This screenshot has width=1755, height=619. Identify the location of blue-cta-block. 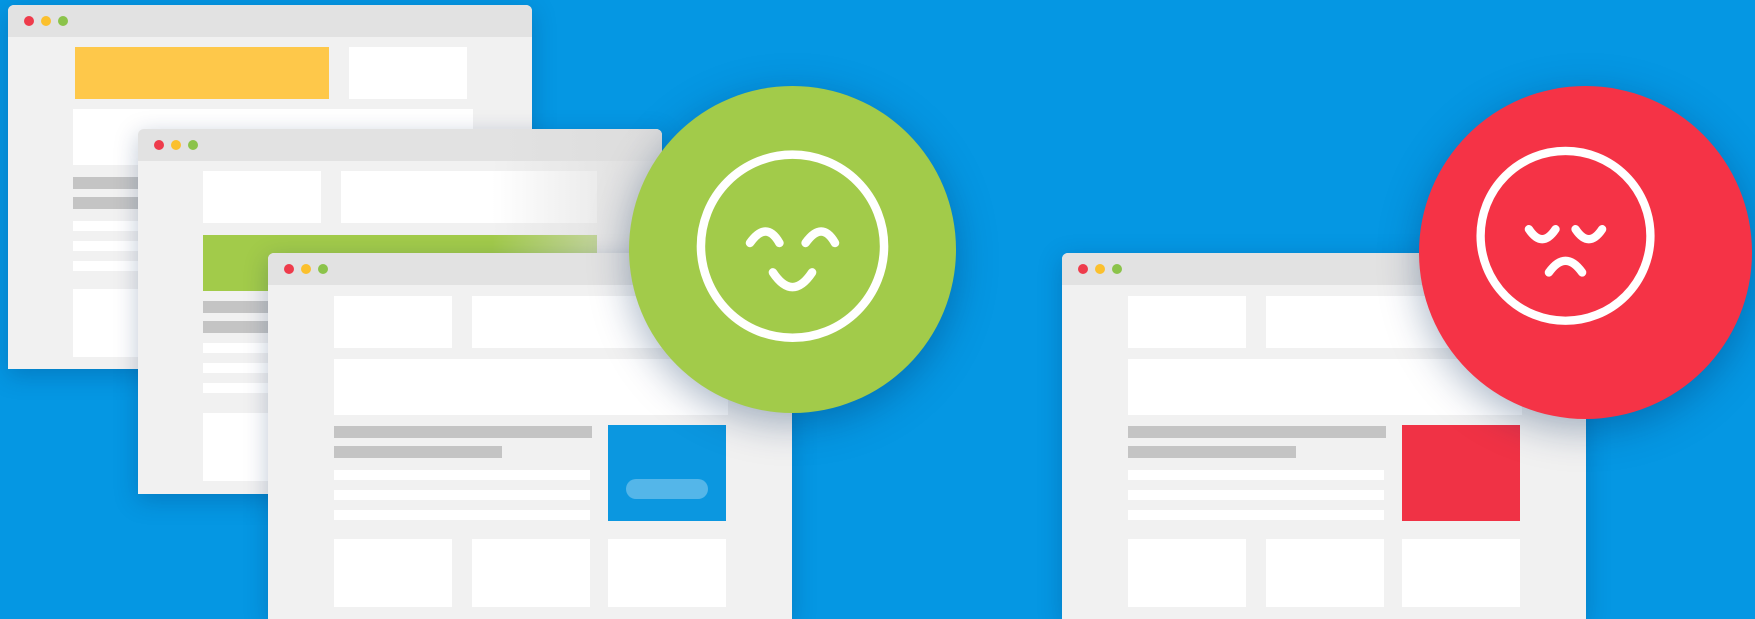
(667, 473).